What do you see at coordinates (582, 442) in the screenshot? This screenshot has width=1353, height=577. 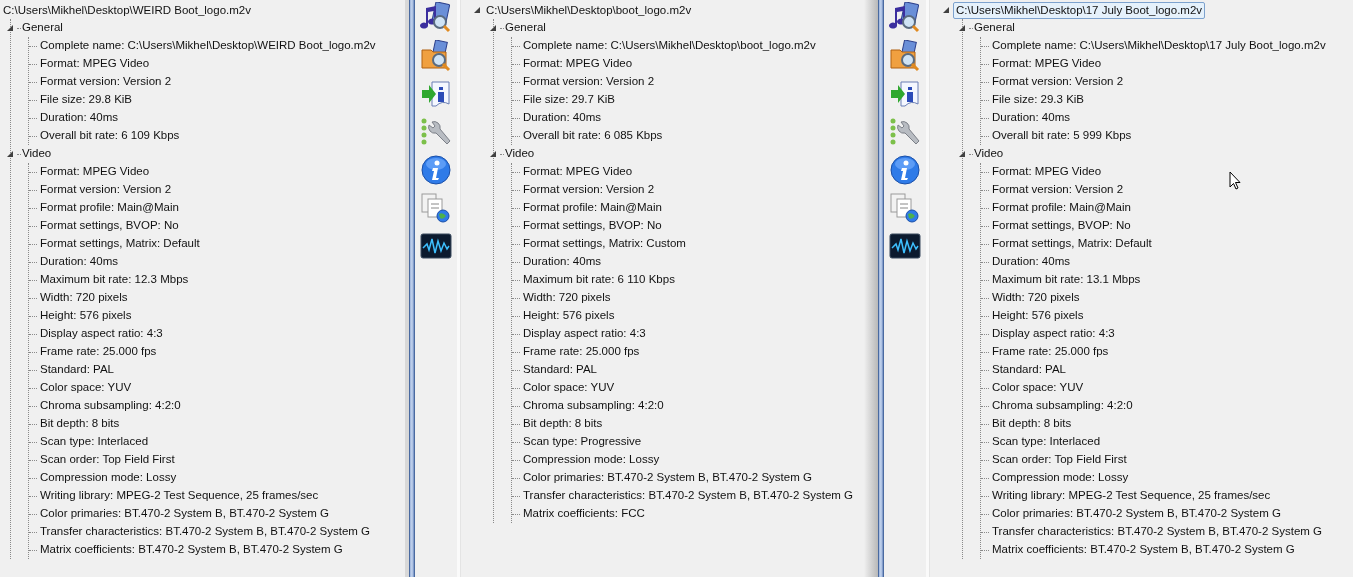 I see `property-item: Scan type: Progressive` at bounding box center [582, 442].